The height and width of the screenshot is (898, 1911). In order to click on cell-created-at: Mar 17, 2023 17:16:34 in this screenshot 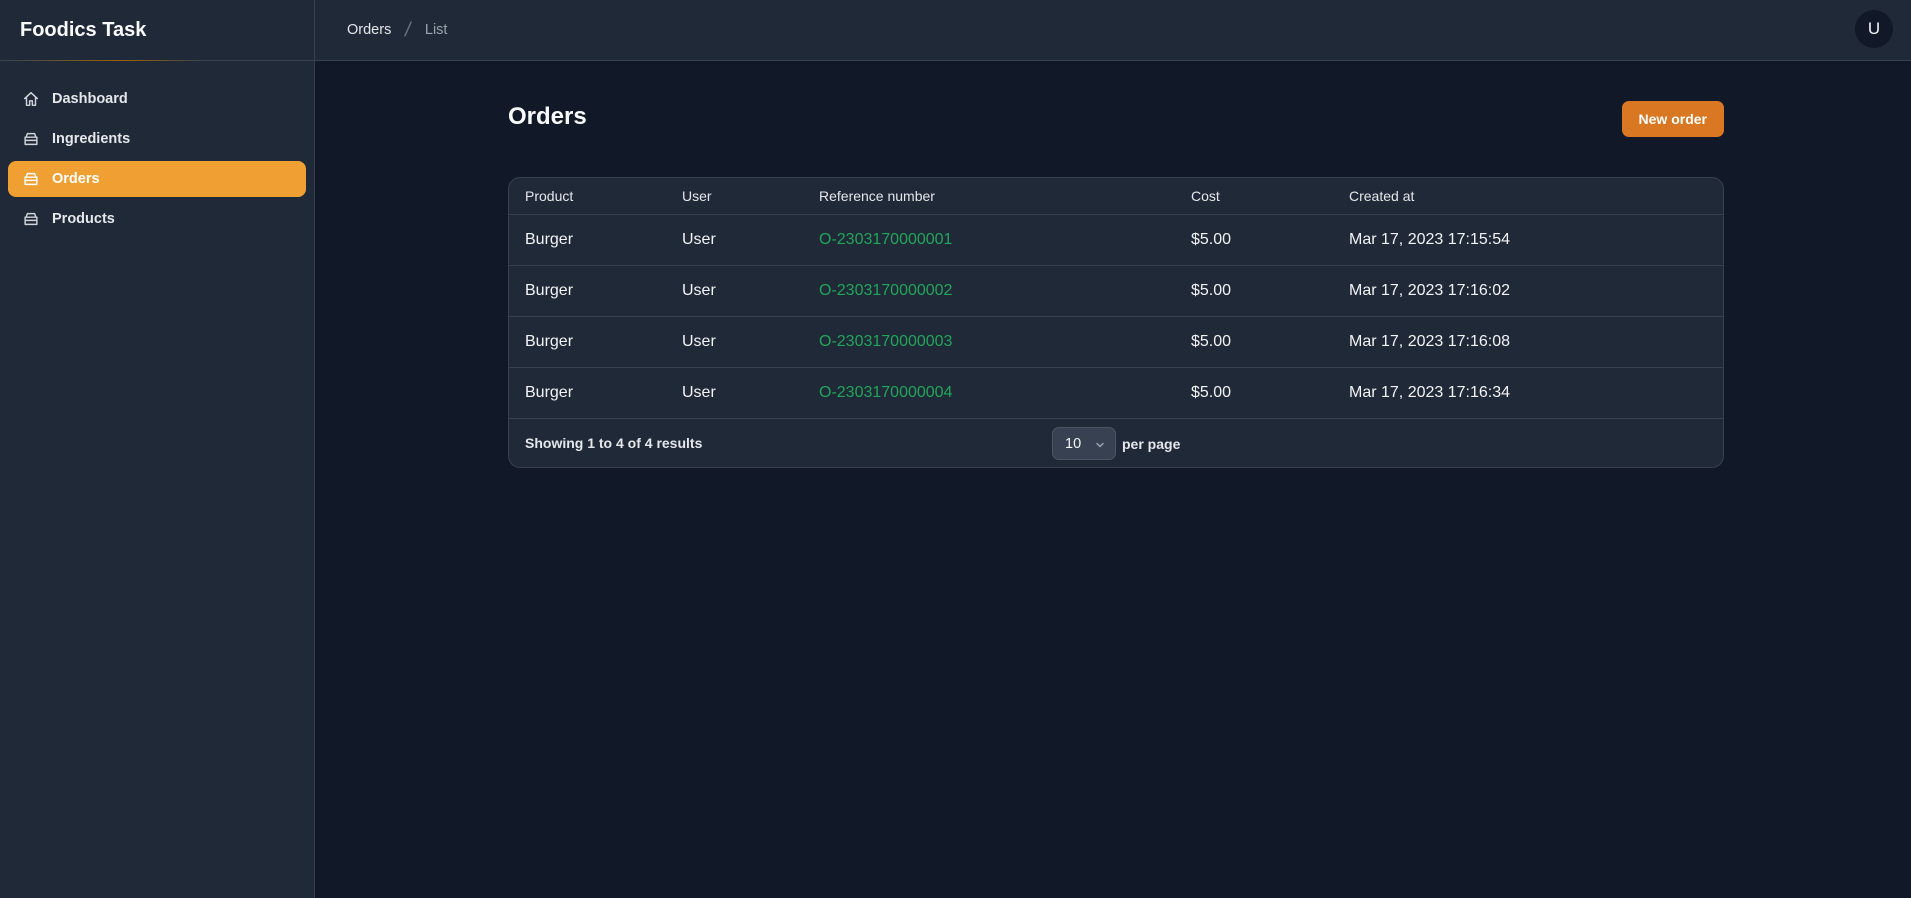, I will do `click(1430, 392)`.